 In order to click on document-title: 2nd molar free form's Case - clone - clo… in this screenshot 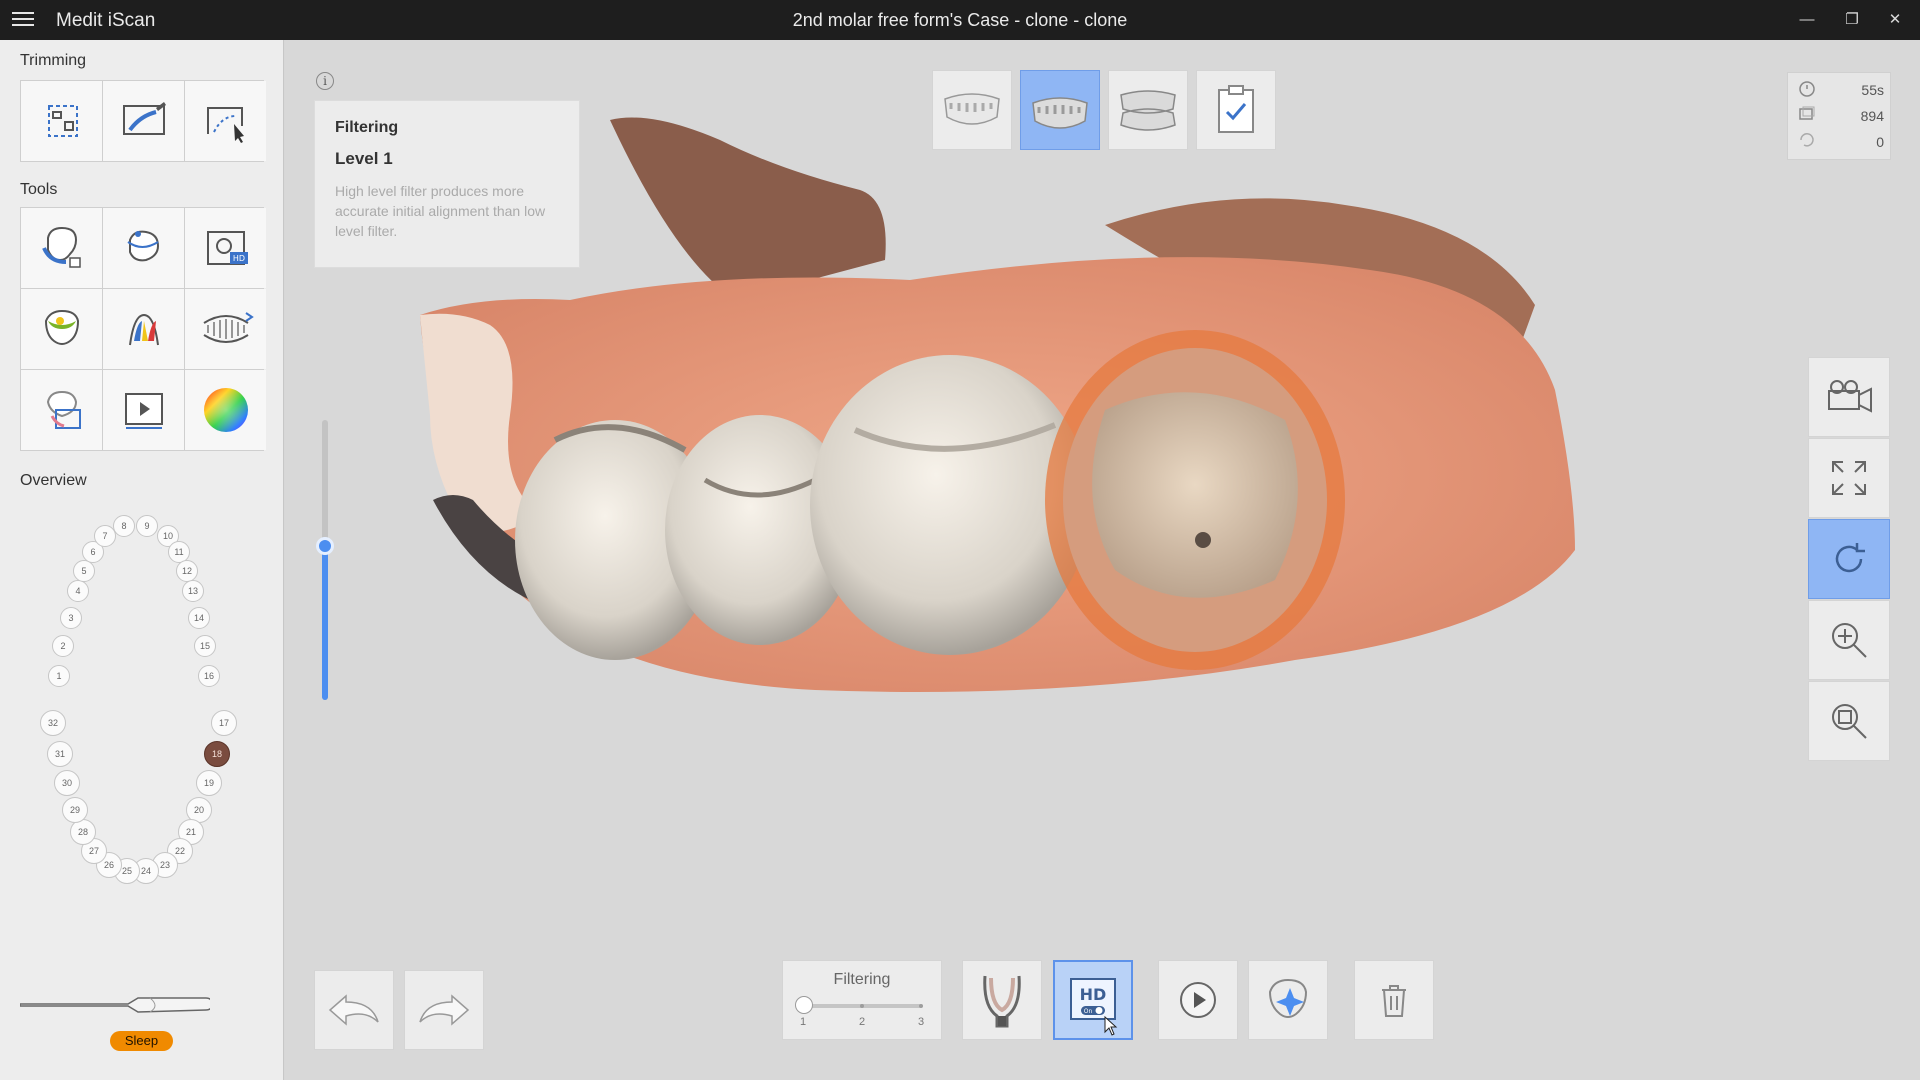, I will do `click(960, 20)`.